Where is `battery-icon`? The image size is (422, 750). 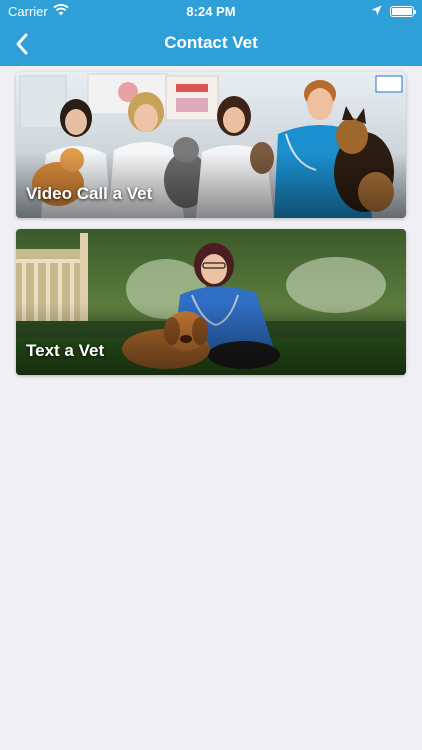 battery-icon is located at coordinates (403, 11).